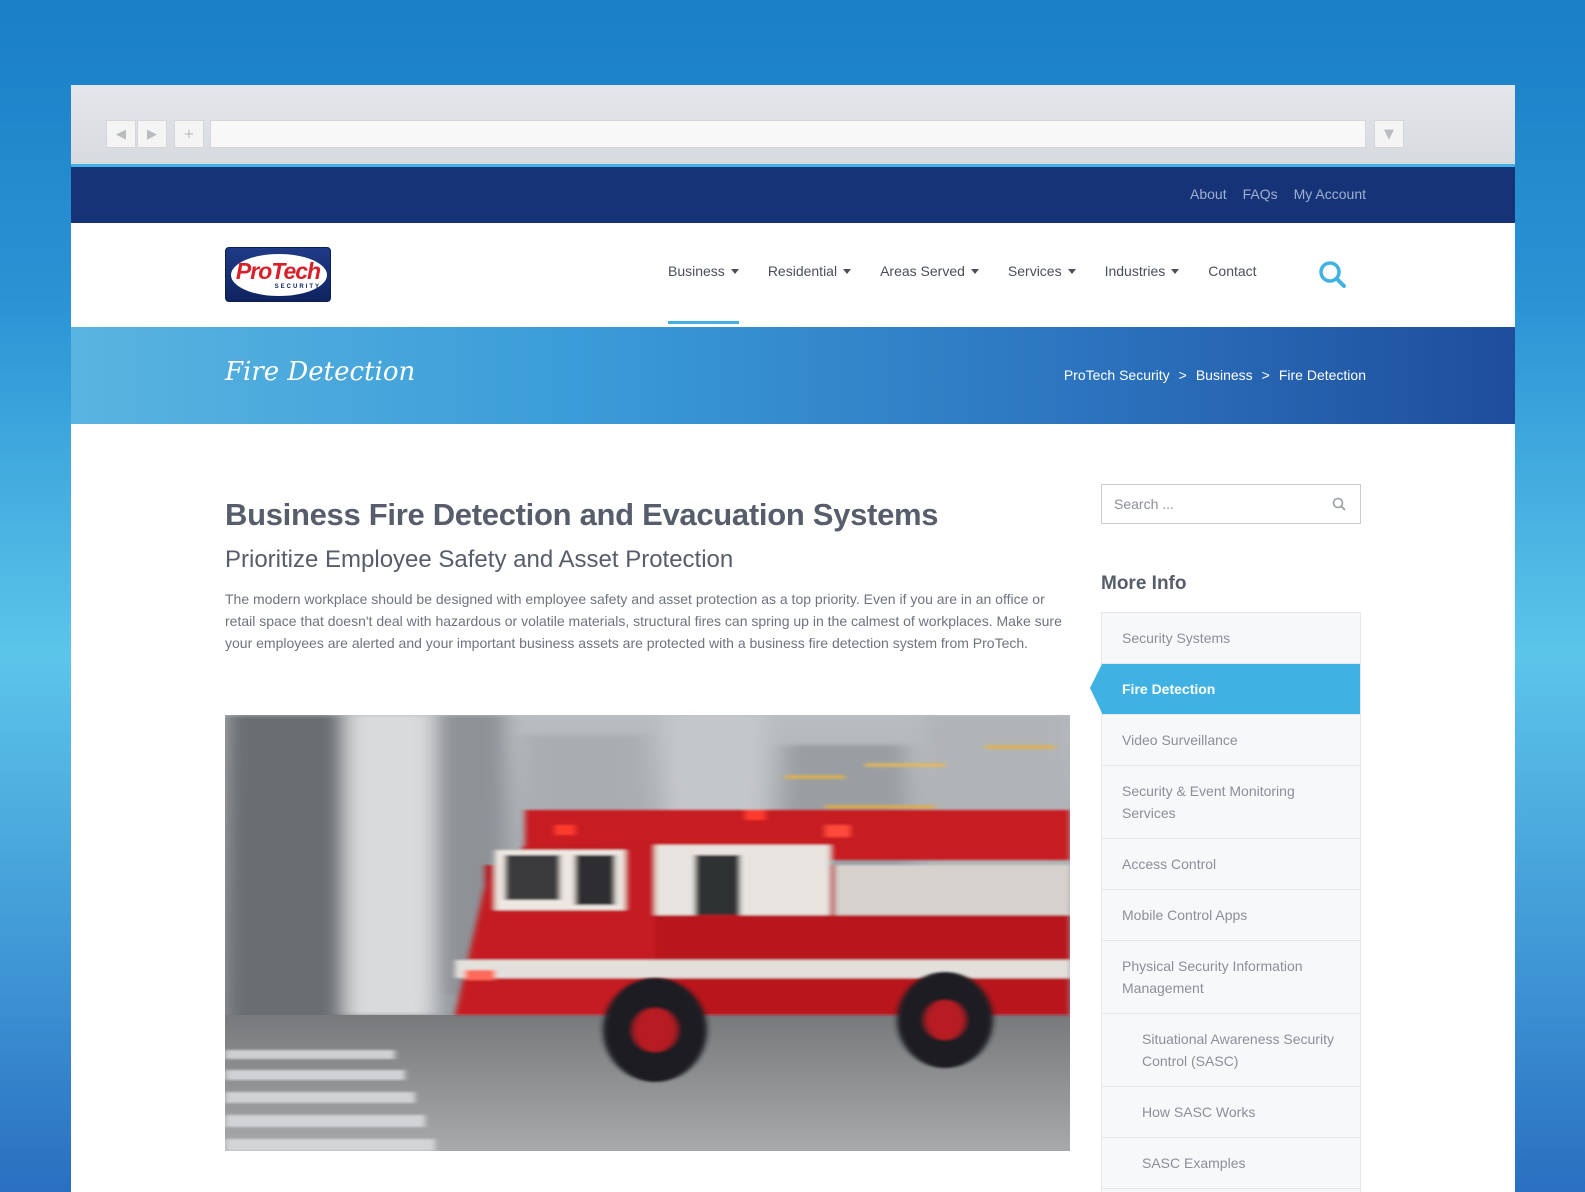 Image resolution: width=1585 pixels, height=1192 pixels. What do you see at coordinates (1231, 915) in the screenshot?
I see `menu-item-mobile-apps: Mobile Control Apps` at bounding box center [1231, 915].